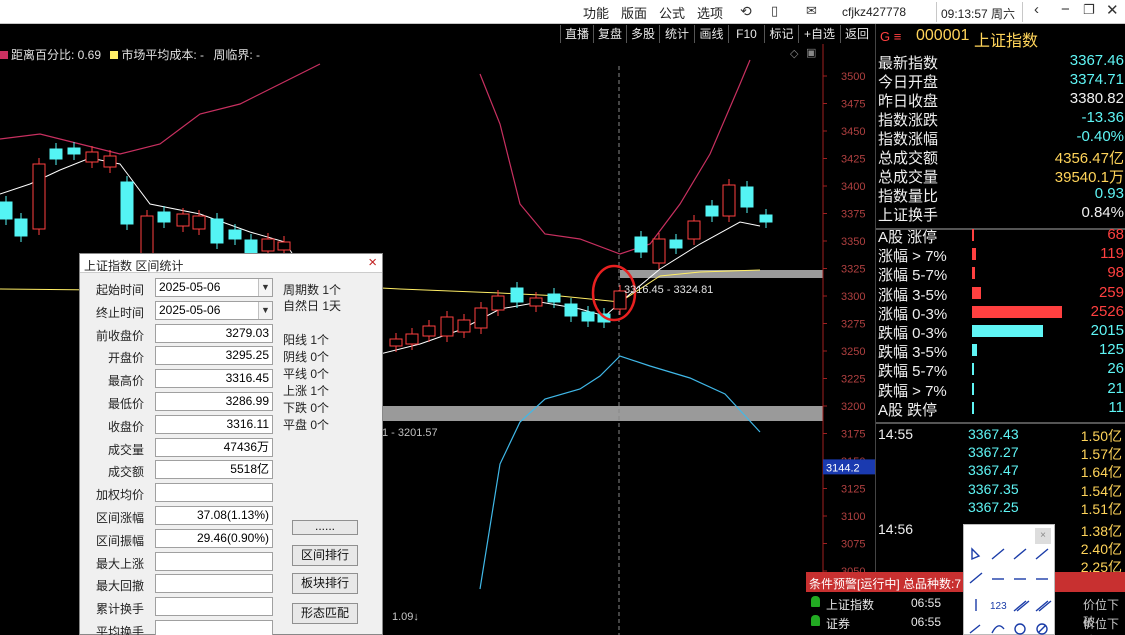 This screenshot has width=1125, height=635. I want to click on toolbar-draw: 画线, so click(711, 34).